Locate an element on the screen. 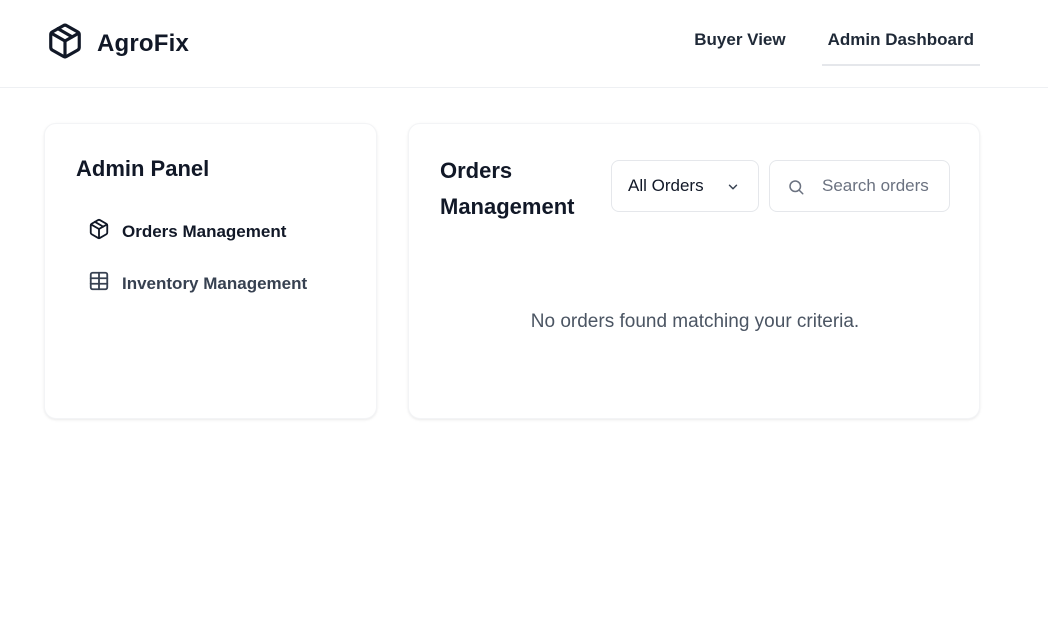 Image resolution: width=1048 pixels, height=644 pixels. sidebar-item-label: Orders Management is located at coordinates (204, 231).